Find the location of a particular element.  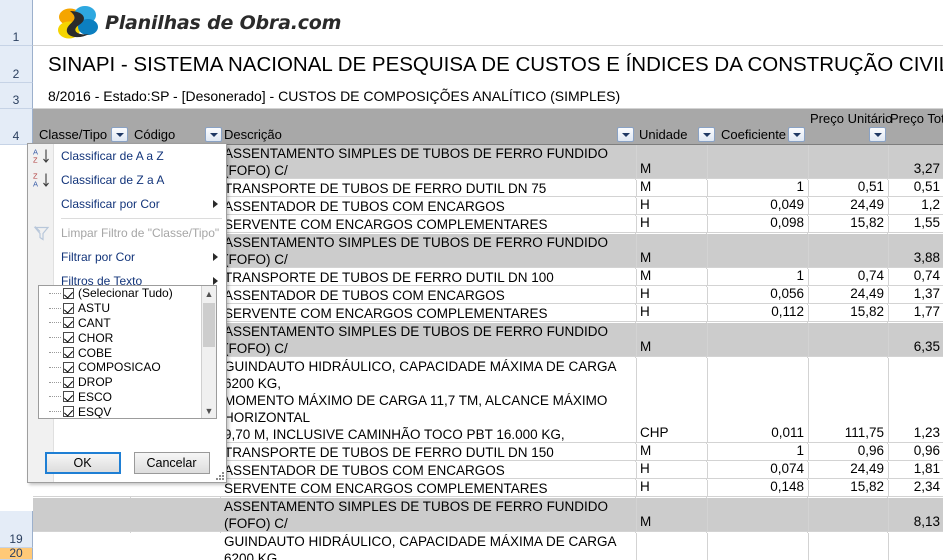

cell-coeficiente: 0,148 is located at coordinates (757, 488).